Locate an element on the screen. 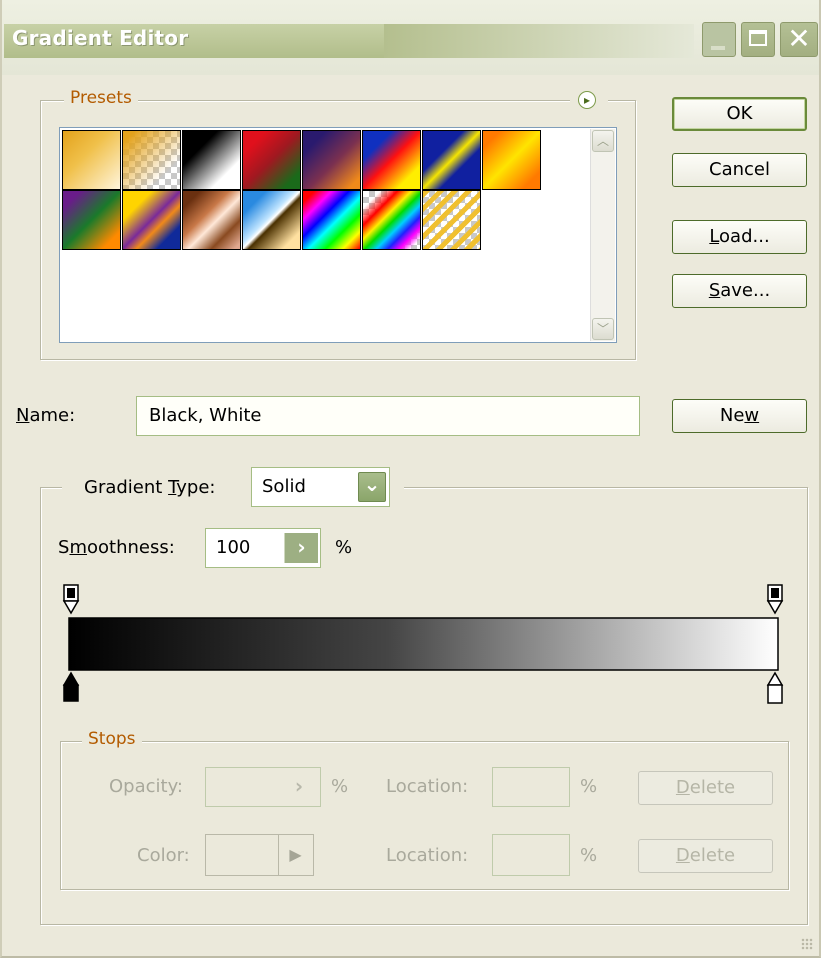 The height and width of the screenshot is (958, 821). opacity-label: Opacity: is located at coordinates (146, 786).